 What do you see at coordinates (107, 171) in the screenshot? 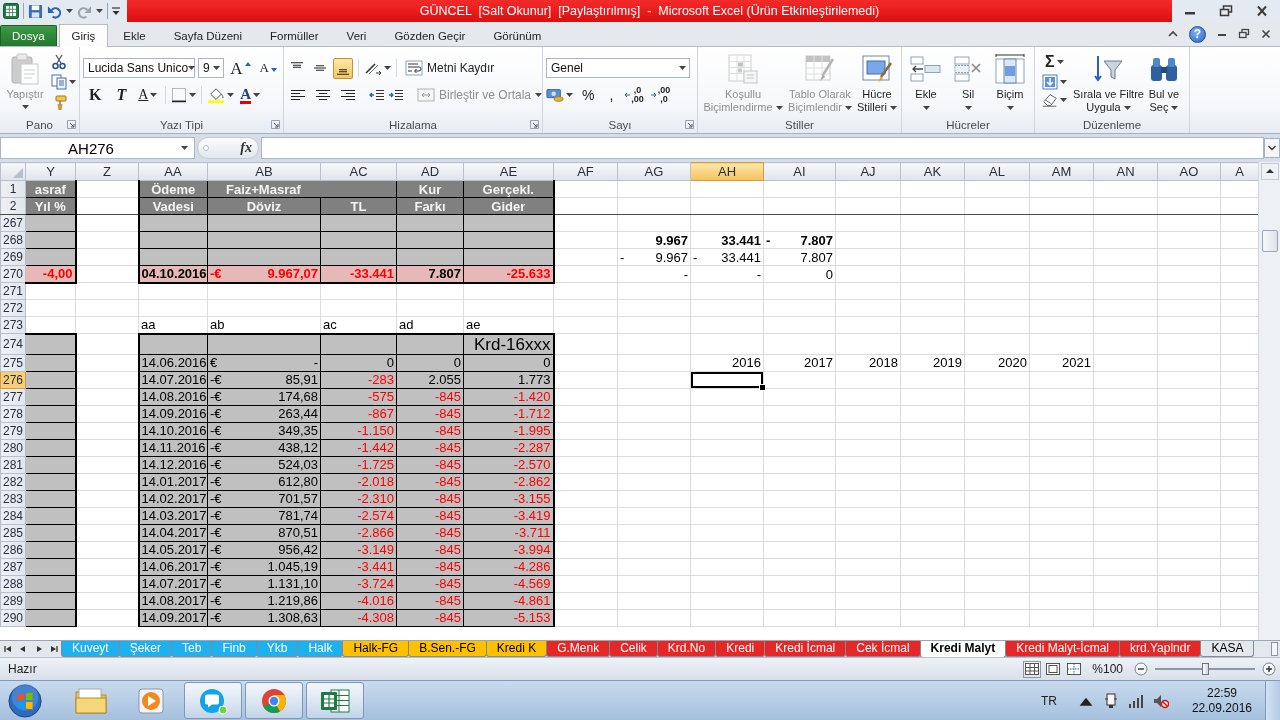
I see `column-header: Z` at bounding box center [107, 171].